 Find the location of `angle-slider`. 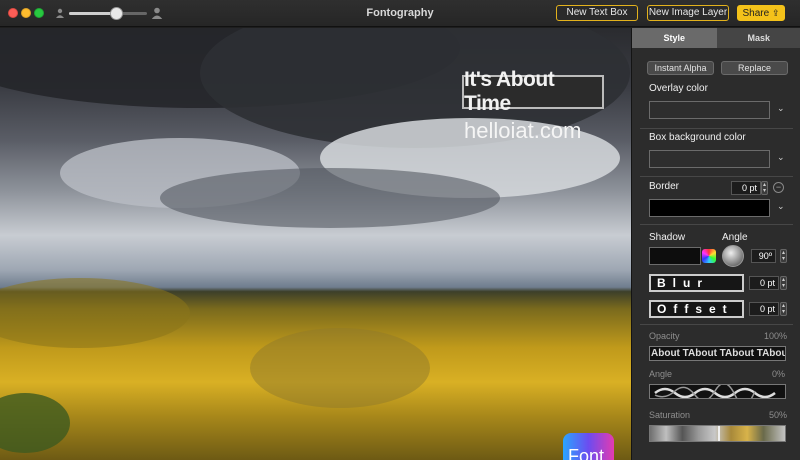

angle-slider is located at coordinates (717, 391).